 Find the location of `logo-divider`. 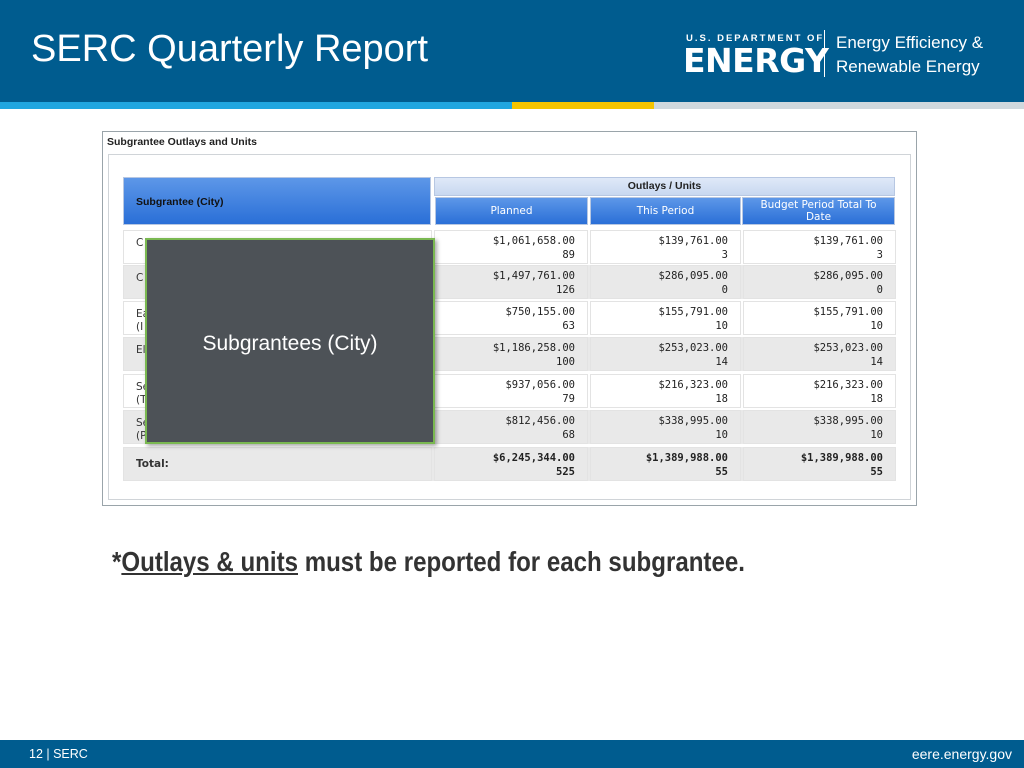

logo-divider is located at coordinates (824, 53).